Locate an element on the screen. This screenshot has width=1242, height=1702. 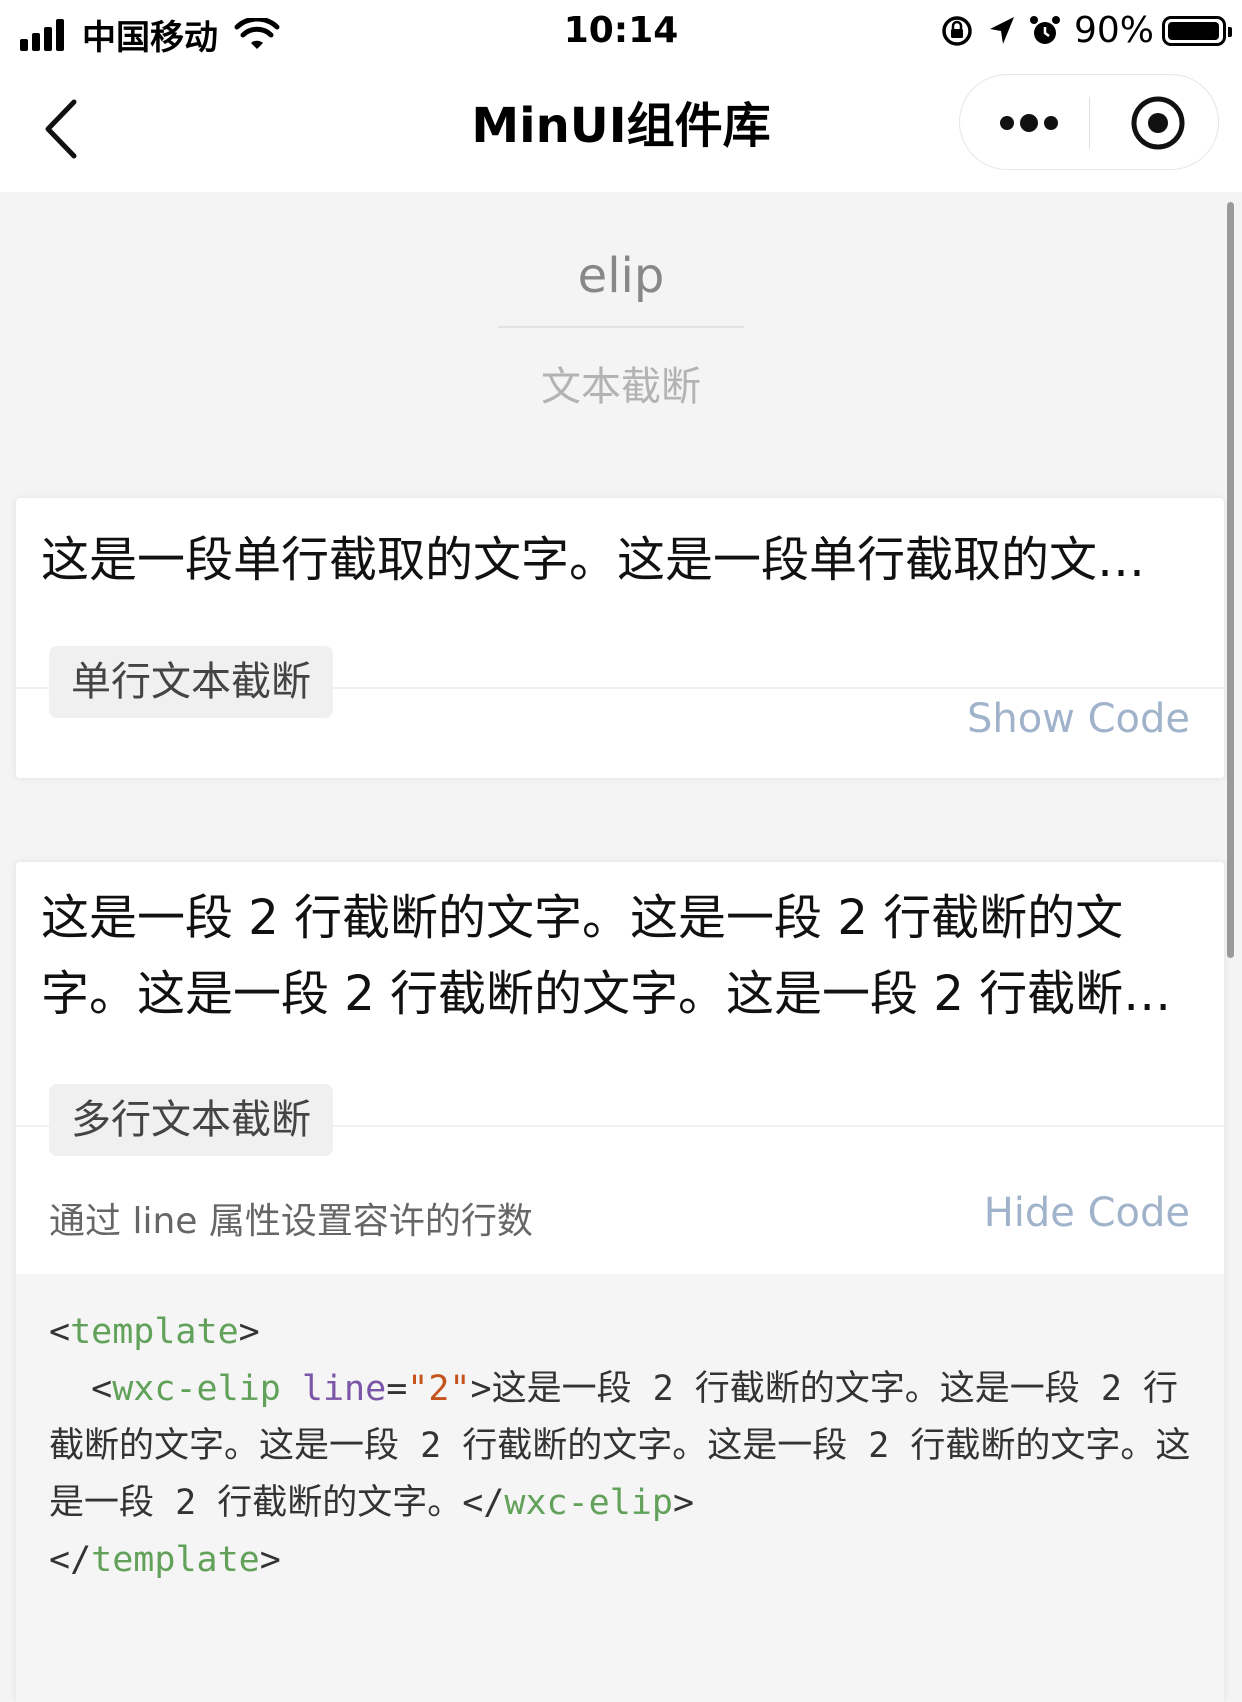
more-dots-icon is located at coordinates (1029, 123).